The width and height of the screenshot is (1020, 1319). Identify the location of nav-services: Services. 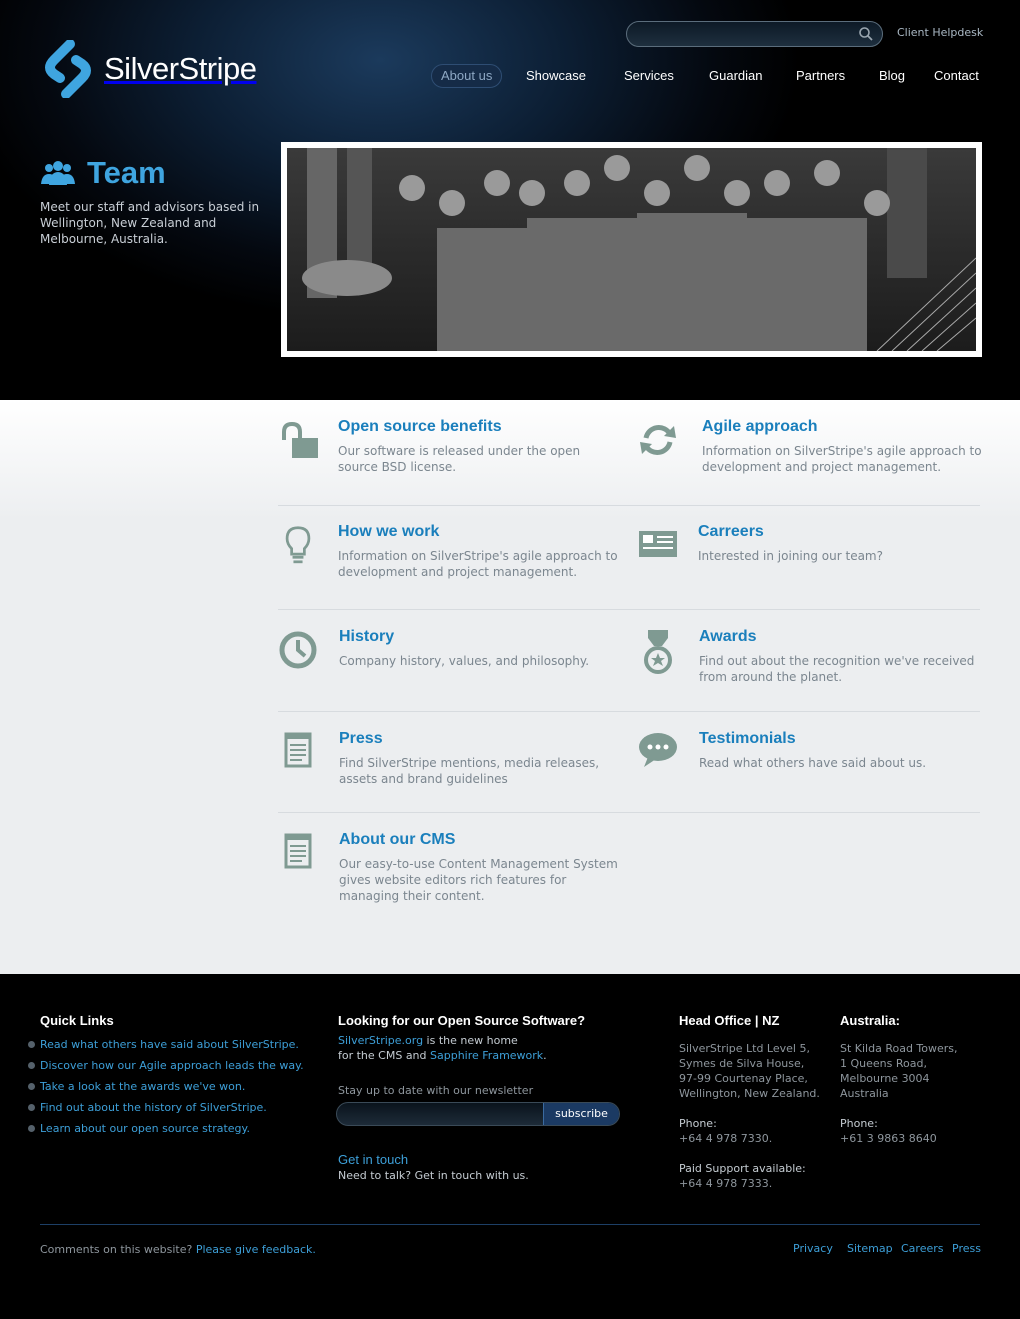
(649, 76).